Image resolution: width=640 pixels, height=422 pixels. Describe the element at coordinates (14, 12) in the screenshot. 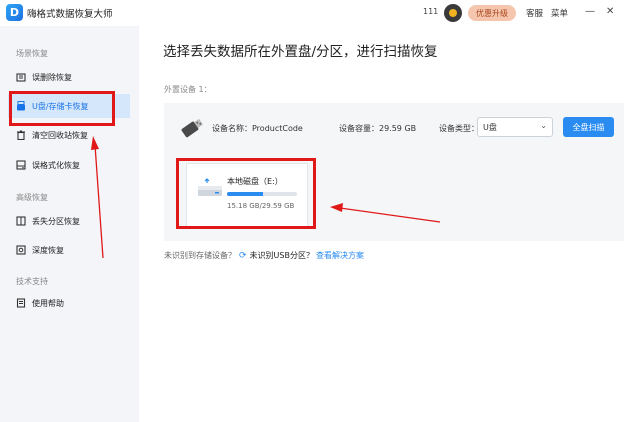

I see `app-logo: D` at that location.